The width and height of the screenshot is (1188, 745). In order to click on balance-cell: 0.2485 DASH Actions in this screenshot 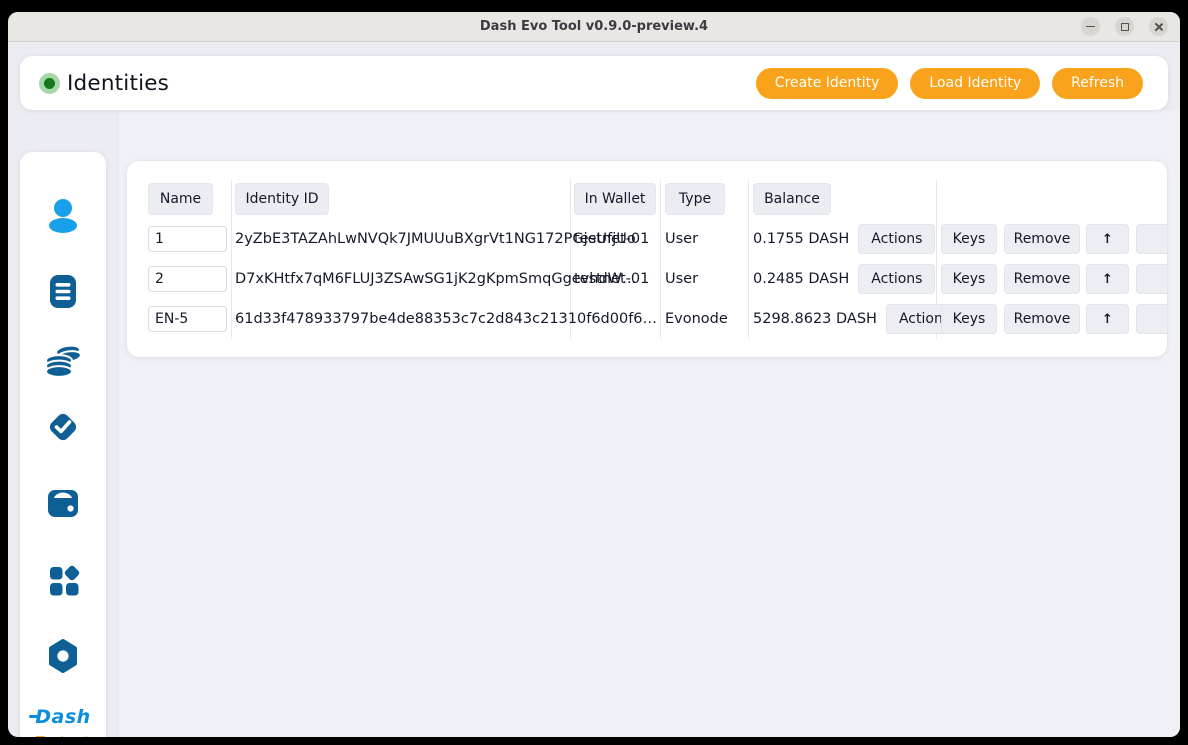, I will do `click(844, 279)`.